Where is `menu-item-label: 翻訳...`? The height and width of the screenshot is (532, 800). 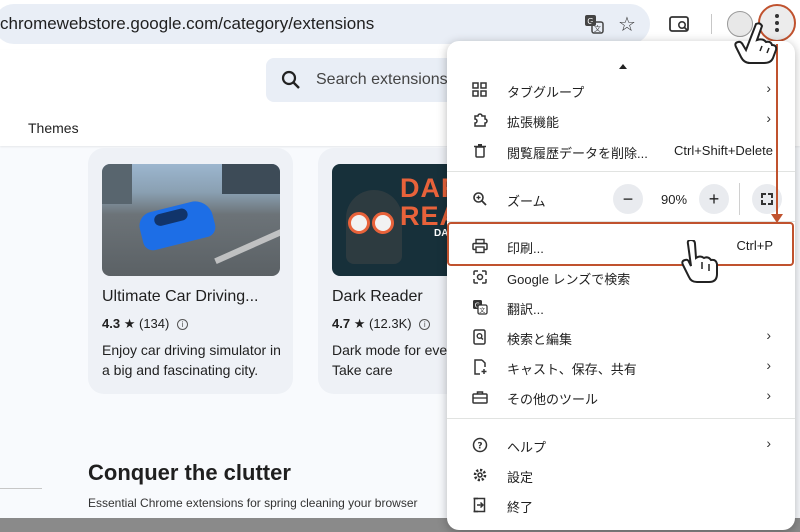
menu-item-label: 翻訳... is located at coordinates (525, 309).